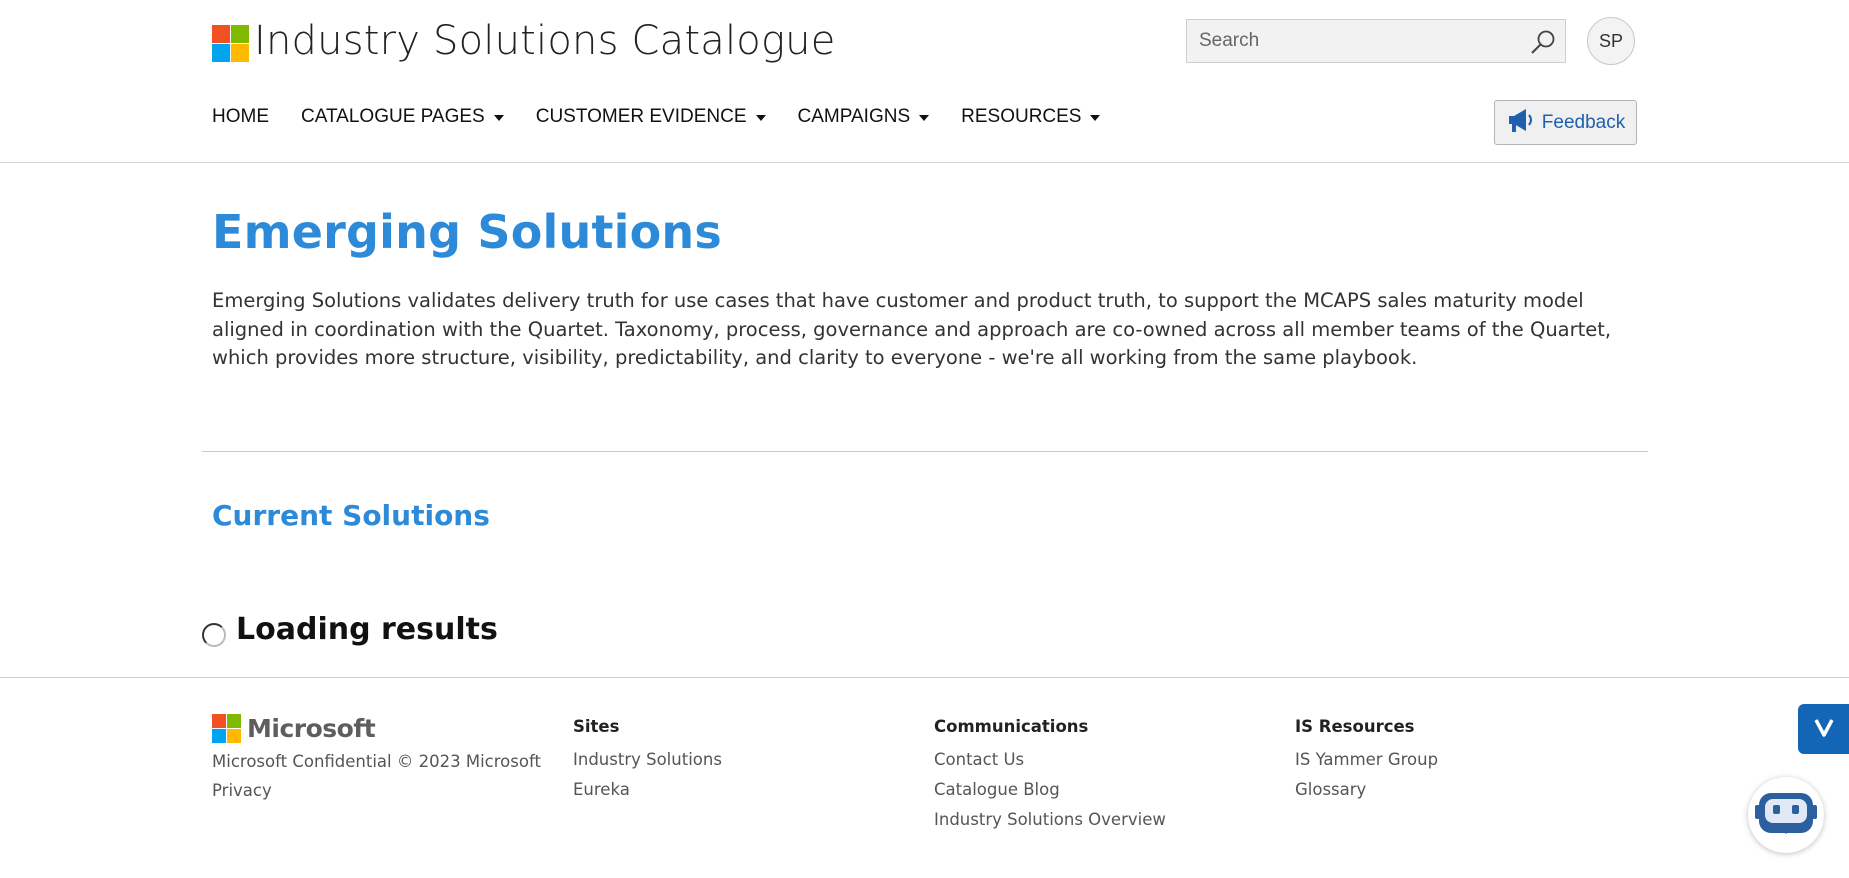 The image size is (1849, 878). I want to click on footer-link-catalogue-blog: Catalogue Blog, so click(997, 789).